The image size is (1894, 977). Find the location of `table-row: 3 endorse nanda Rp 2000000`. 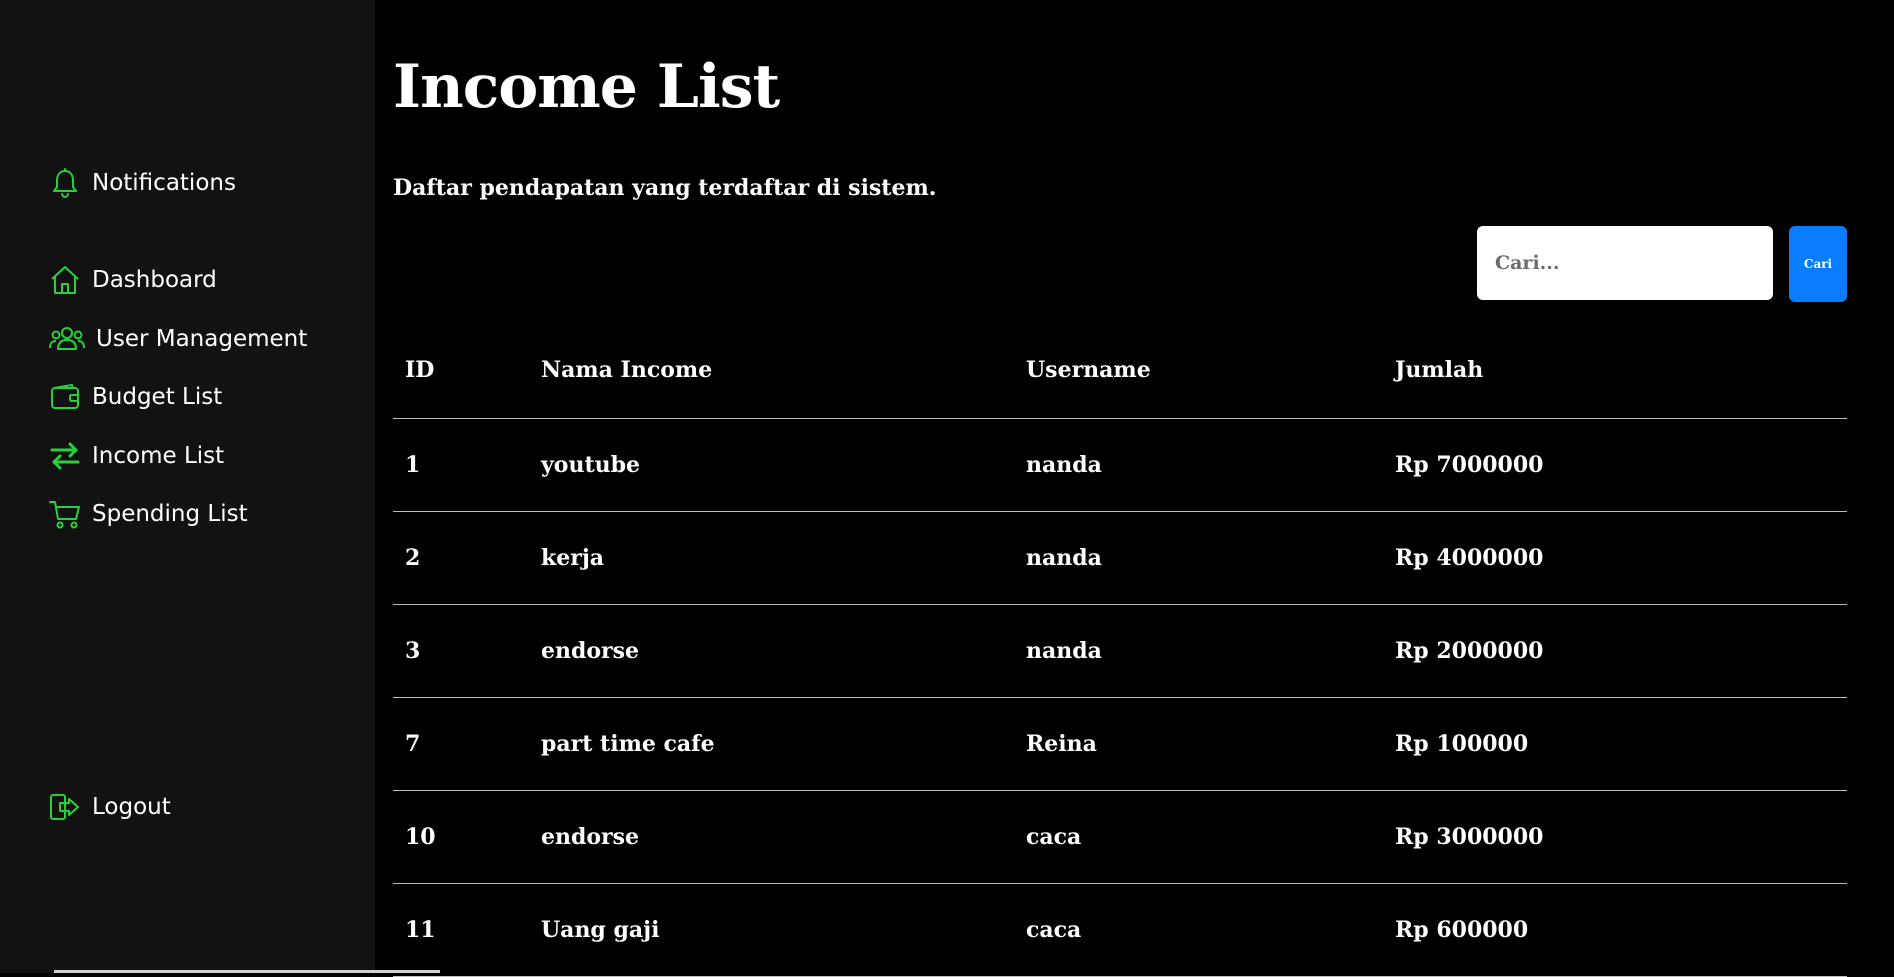

table-row: 3 endorse nanda Rp 2000000 is located at coordinates (1120, 651).